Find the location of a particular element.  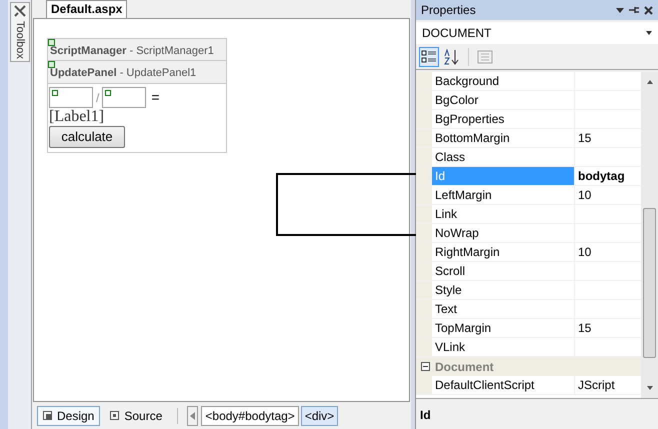

scrollbar is located at coordinates (649, 235).